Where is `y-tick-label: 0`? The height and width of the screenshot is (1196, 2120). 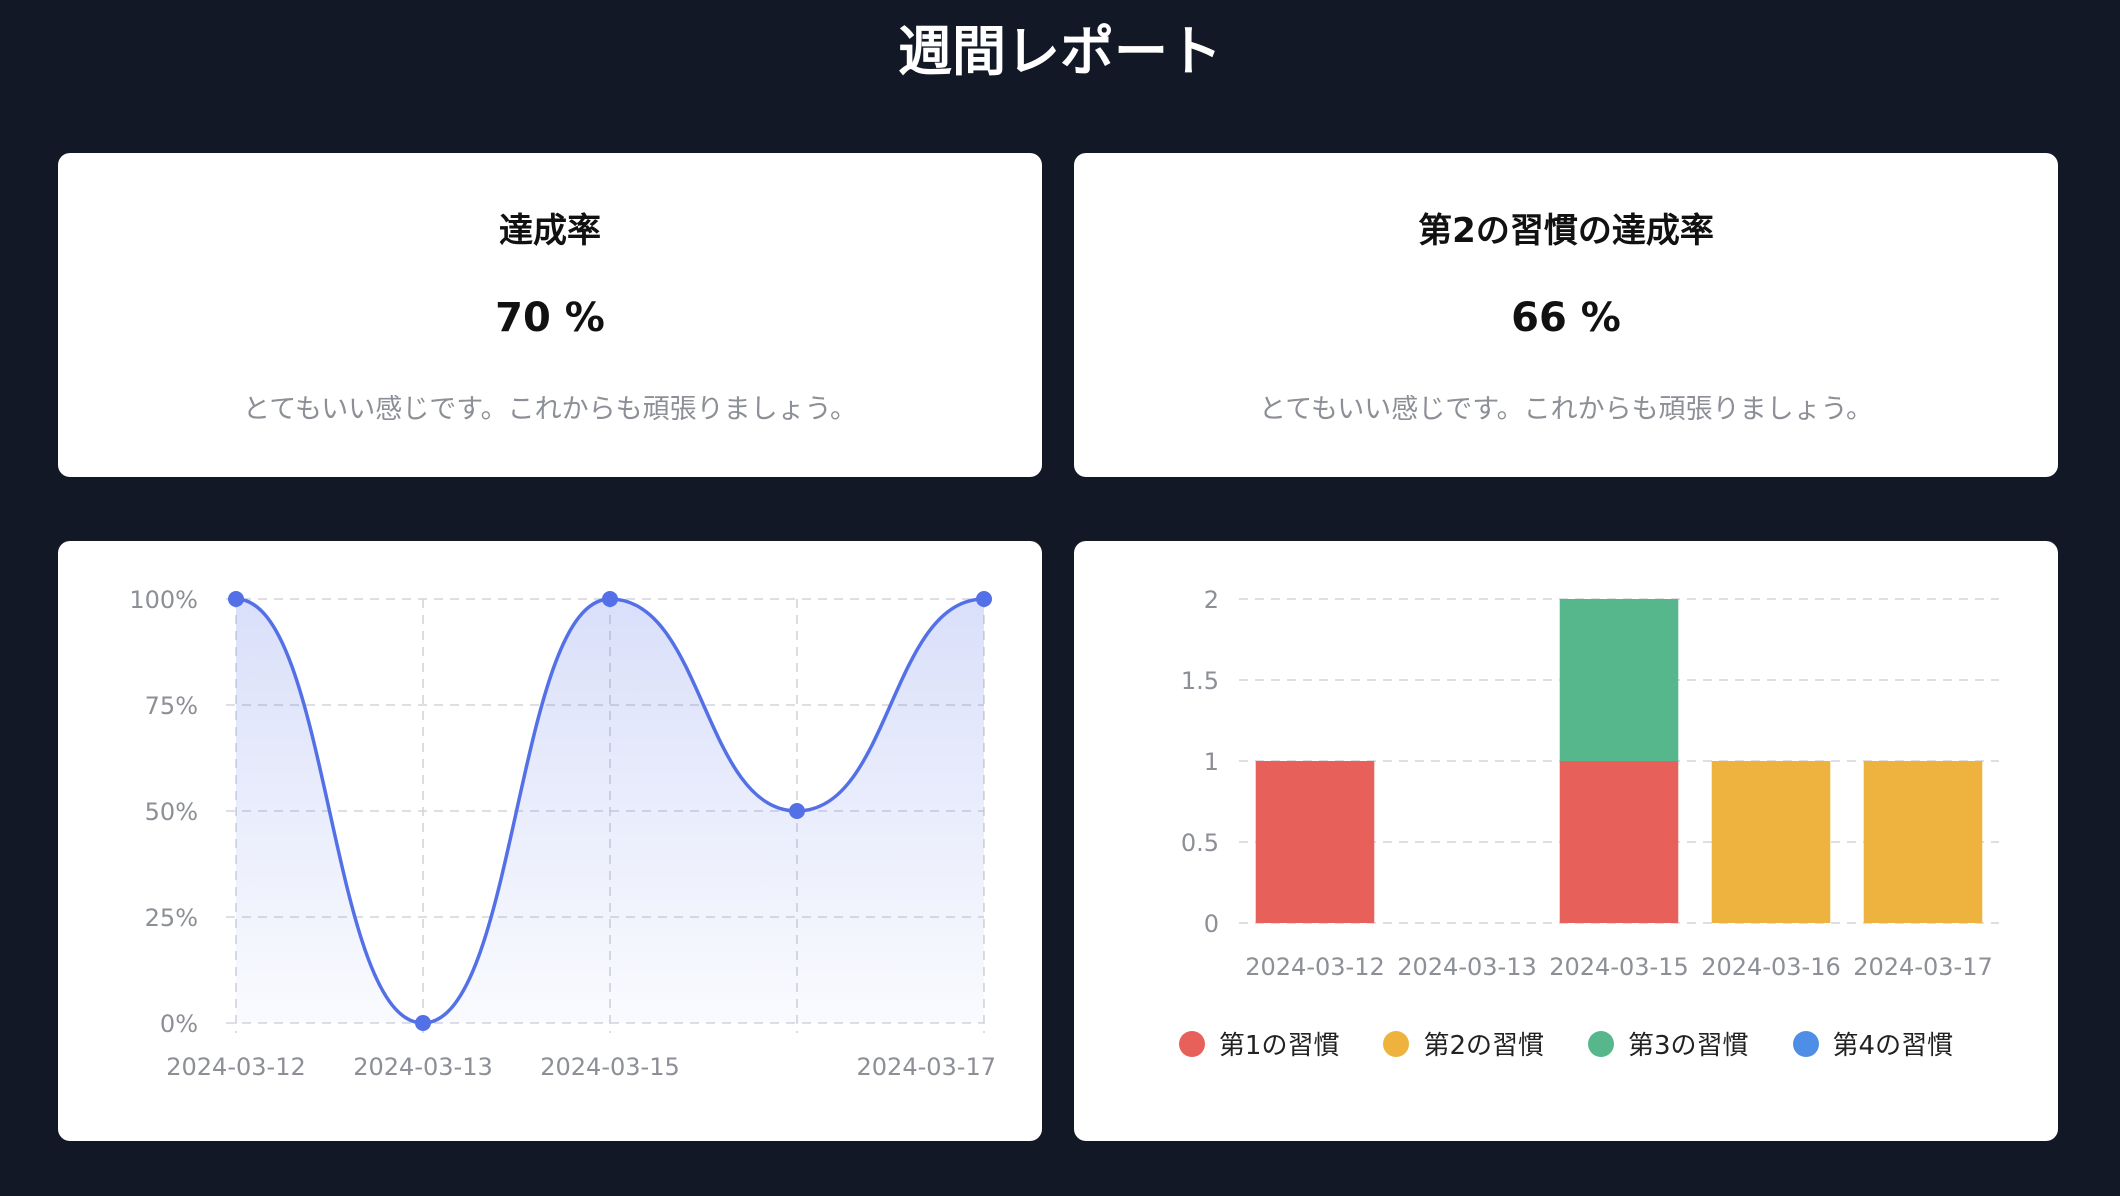
y-tick-label: 0 is located at coordinates (1211, 924).